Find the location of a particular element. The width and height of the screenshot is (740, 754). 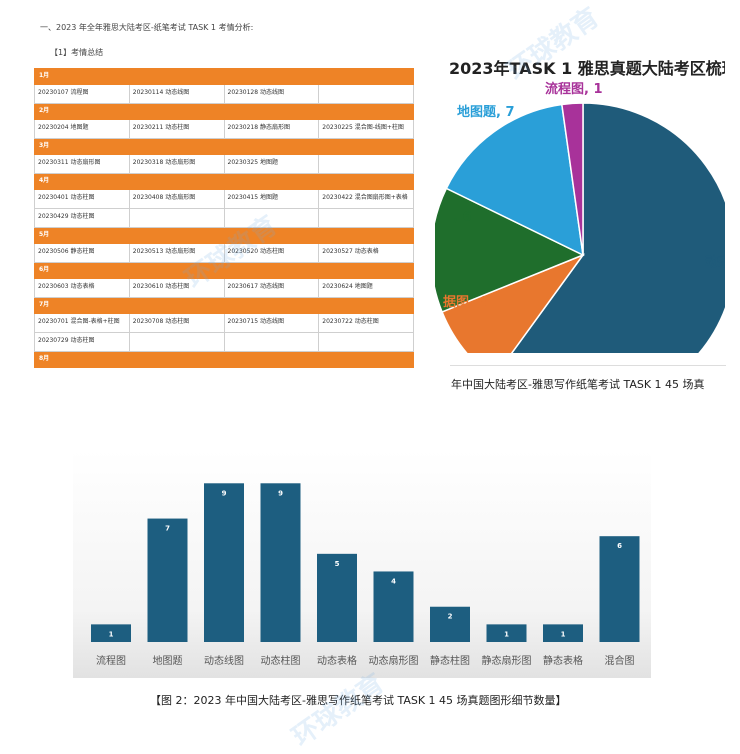

pie-chart-caption: 年中国大陆考区-雅思写作纸笔考试 TASK 1 45 场真 is located at coordinates (578, 384).